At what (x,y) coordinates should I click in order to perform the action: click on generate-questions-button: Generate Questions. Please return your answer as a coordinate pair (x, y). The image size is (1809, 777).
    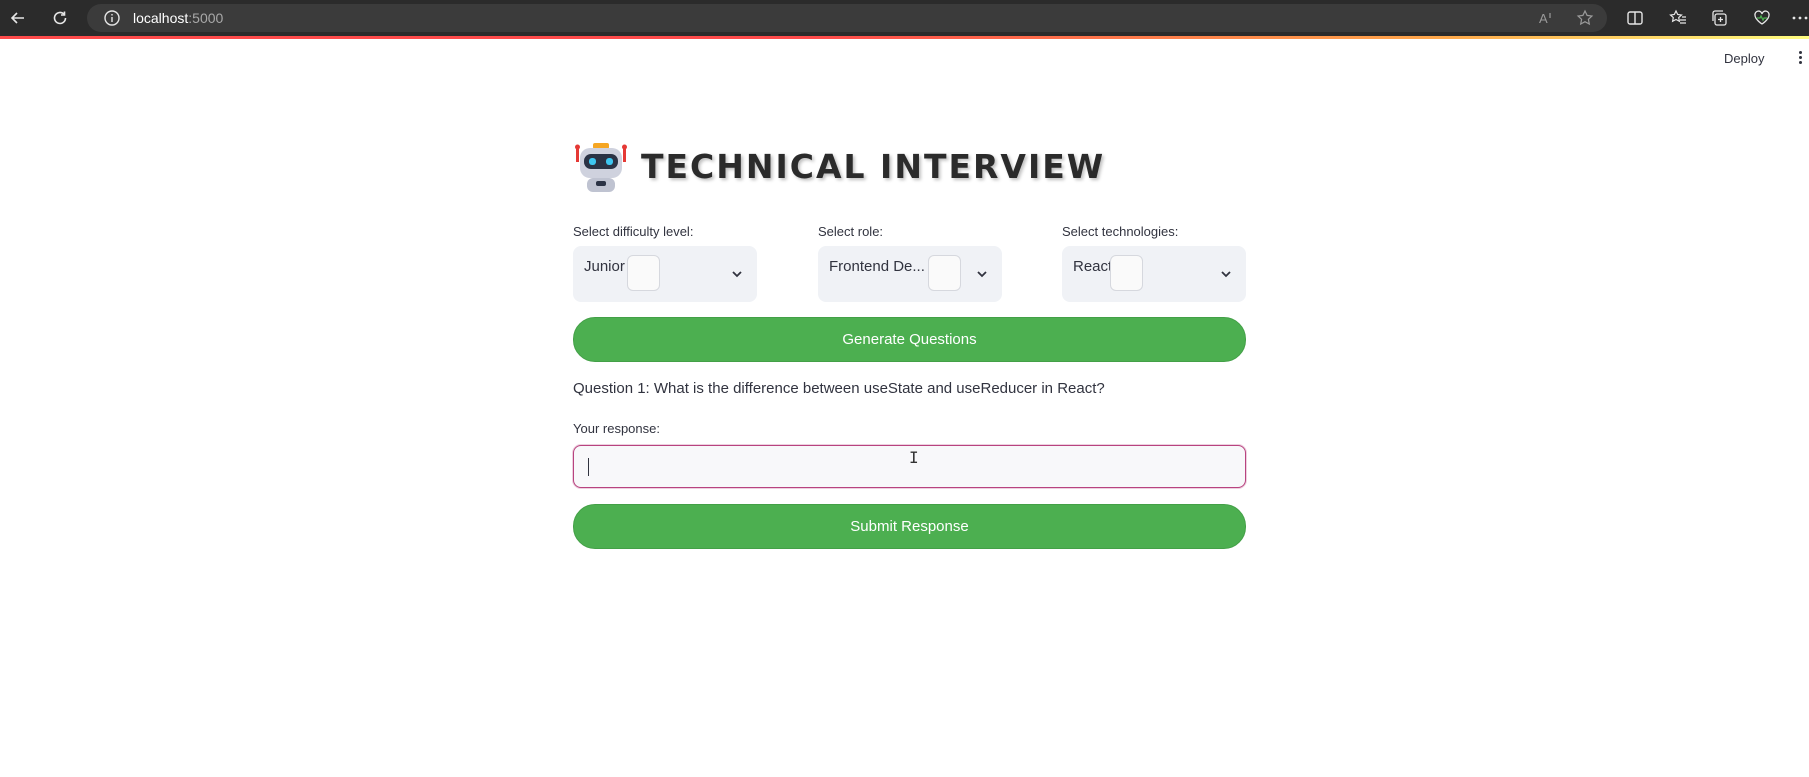
    Looking at the image, I should click on (909, 339).